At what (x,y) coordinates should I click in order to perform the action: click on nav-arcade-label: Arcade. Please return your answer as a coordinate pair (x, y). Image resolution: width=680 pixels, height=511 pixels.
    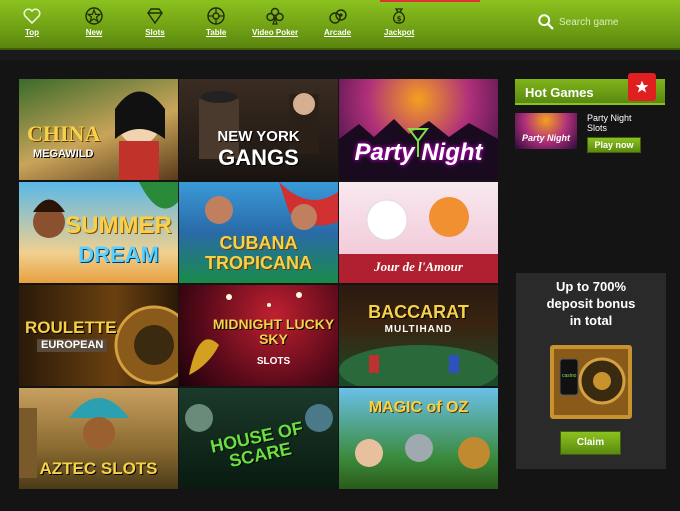
    Looking at the image, I should click on (338, 32).